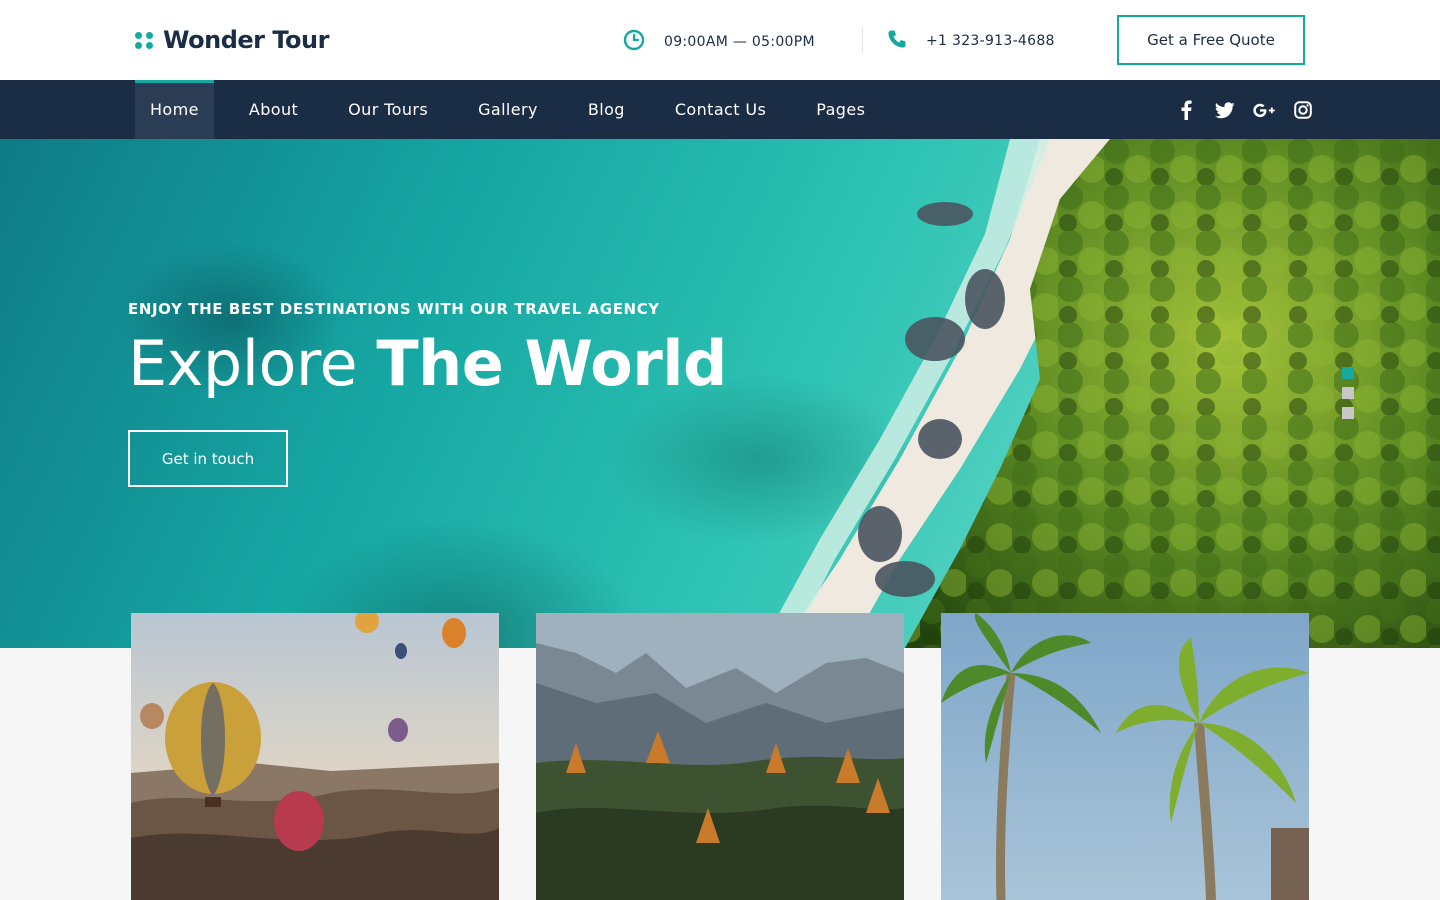  What do you see at coordinates (145, 40) in the screenshot?
I see `logo-dots-icon` at bounding box center [145, 40].